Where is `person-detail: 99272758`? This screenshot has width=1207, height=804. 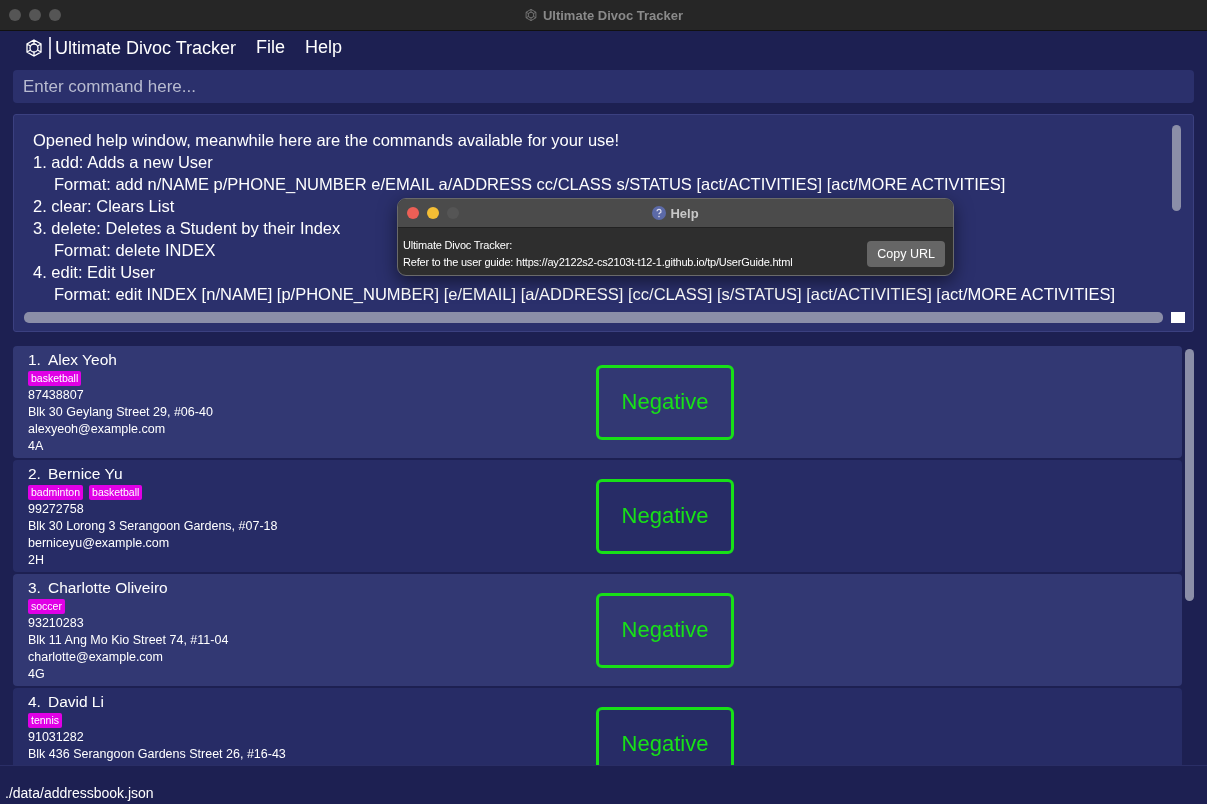 person-detail: 99272758 is located at coordinates (56, 509).